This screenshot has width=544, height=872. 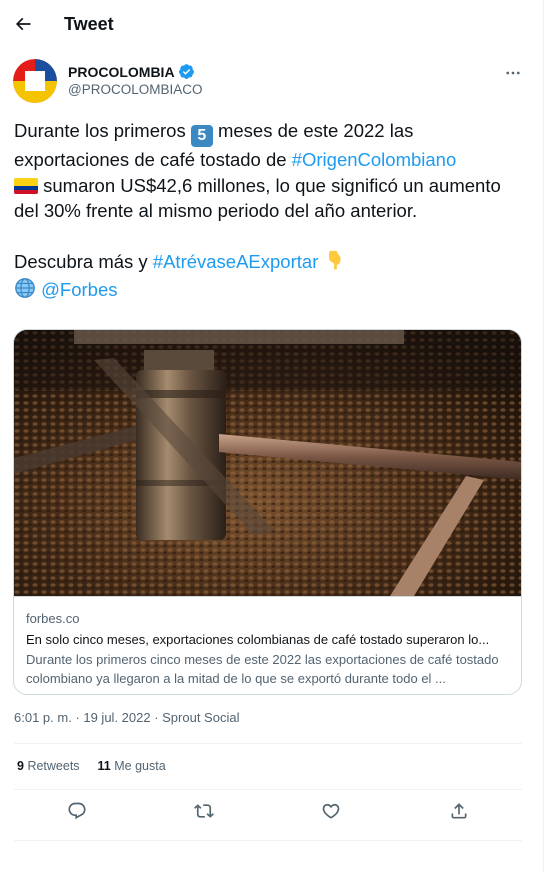 I want to click on hashtag-link: #AtrévaseAExportar, so click(x=236, y=261).